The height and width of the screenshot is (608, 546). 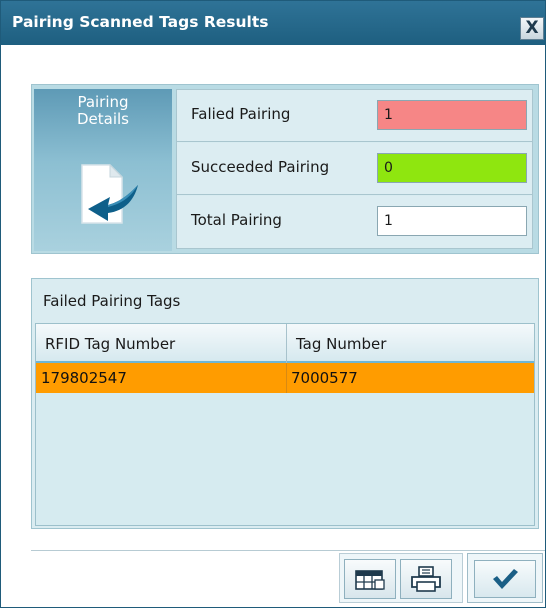 I want to click on pairing-details-tile: Pairing Details, so click(x=103, y=170).